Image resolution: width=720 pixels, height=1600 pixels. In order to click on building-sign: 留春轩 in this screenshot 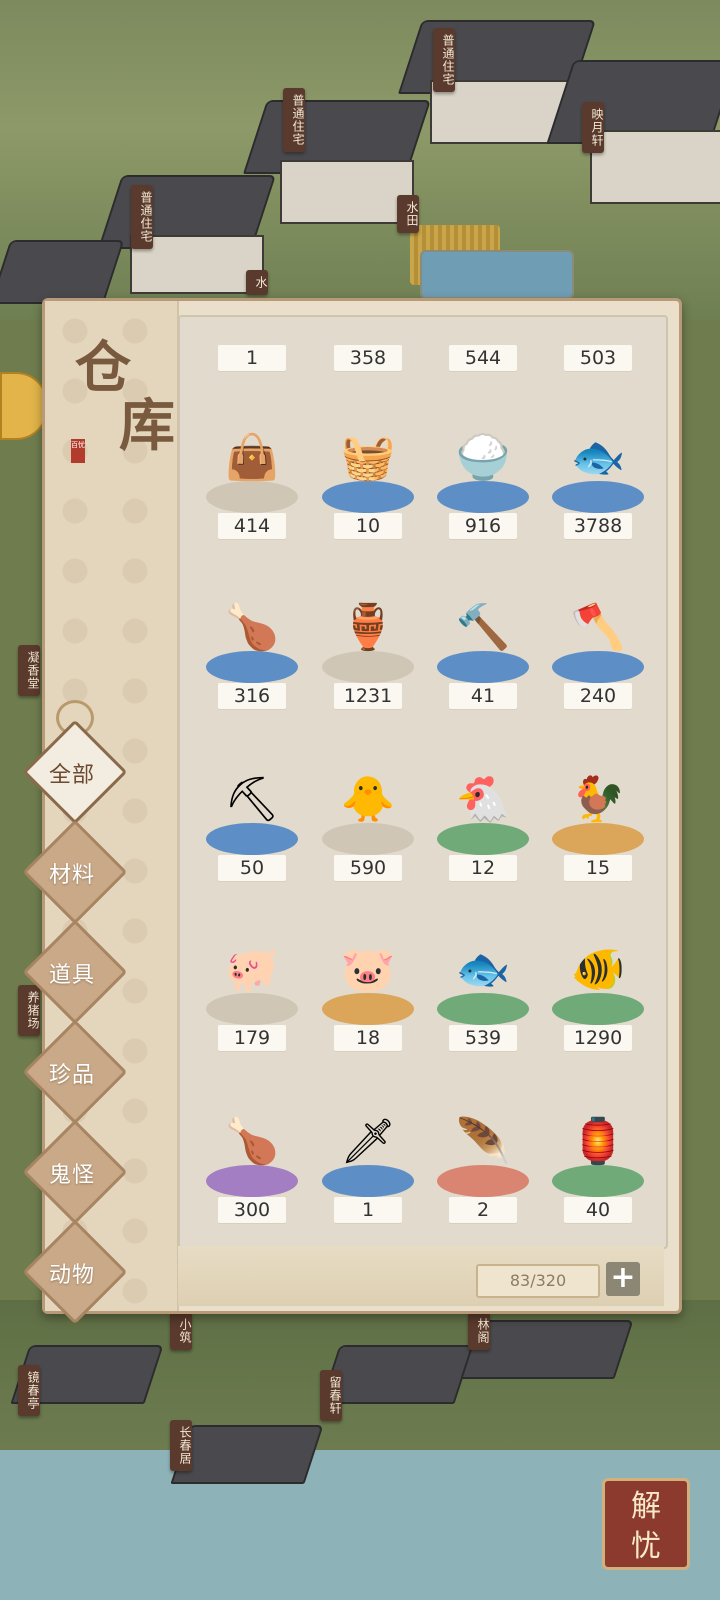, I will do `click(331, 1395)`.